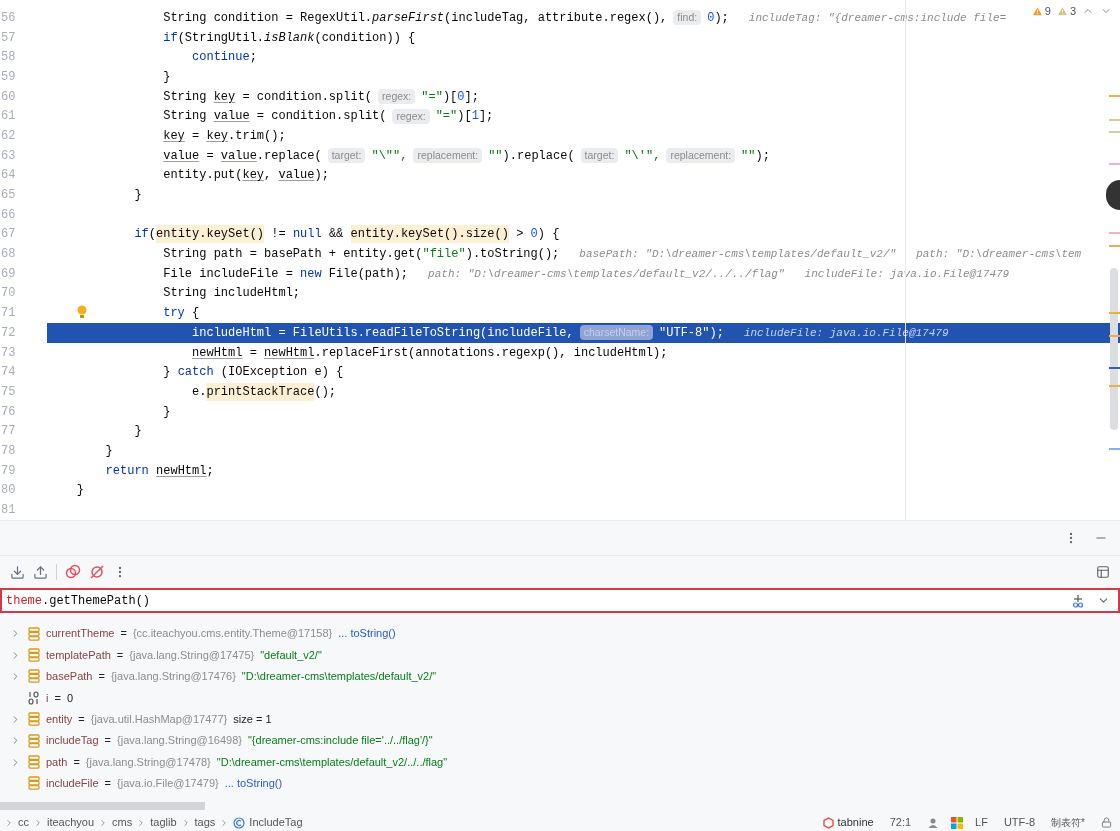 This screenshot has height=831, width=1120. Describe the element at coordinates (253, 58) in the screenshot. I see `code-text: ;` at that location.